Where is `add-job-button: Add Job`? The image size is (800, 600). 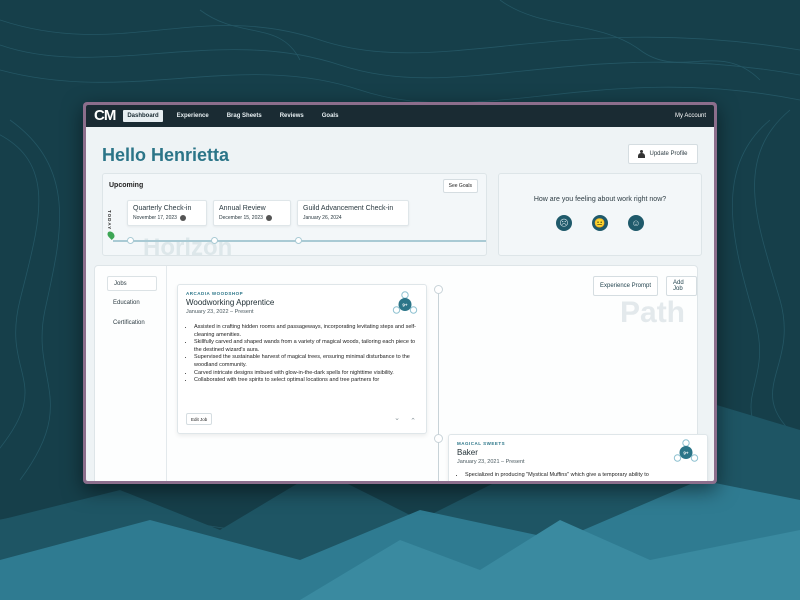
add-job-button: Add Job is located at coordinates (681, 286).